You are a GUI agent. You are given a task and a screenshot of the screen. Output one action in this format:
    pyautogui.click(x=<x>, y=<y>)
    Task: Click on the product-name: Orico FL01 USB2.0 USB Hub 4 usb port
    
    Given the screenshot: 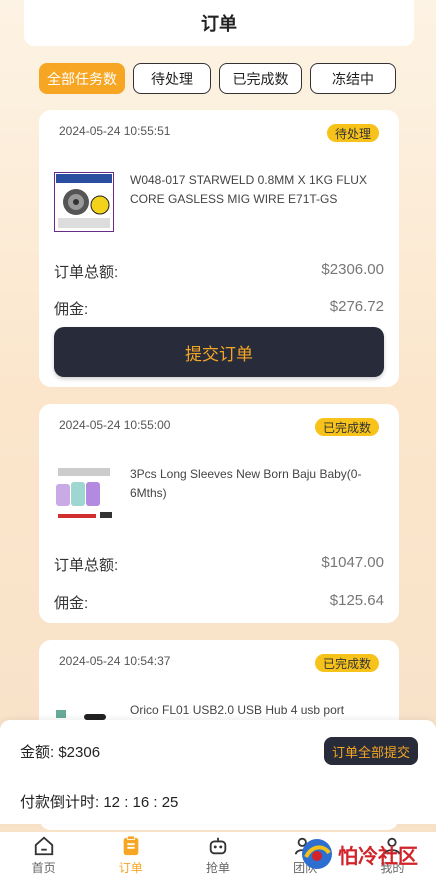 What is the action you would take?
    pyautogui.click(x=237, y=710)
    